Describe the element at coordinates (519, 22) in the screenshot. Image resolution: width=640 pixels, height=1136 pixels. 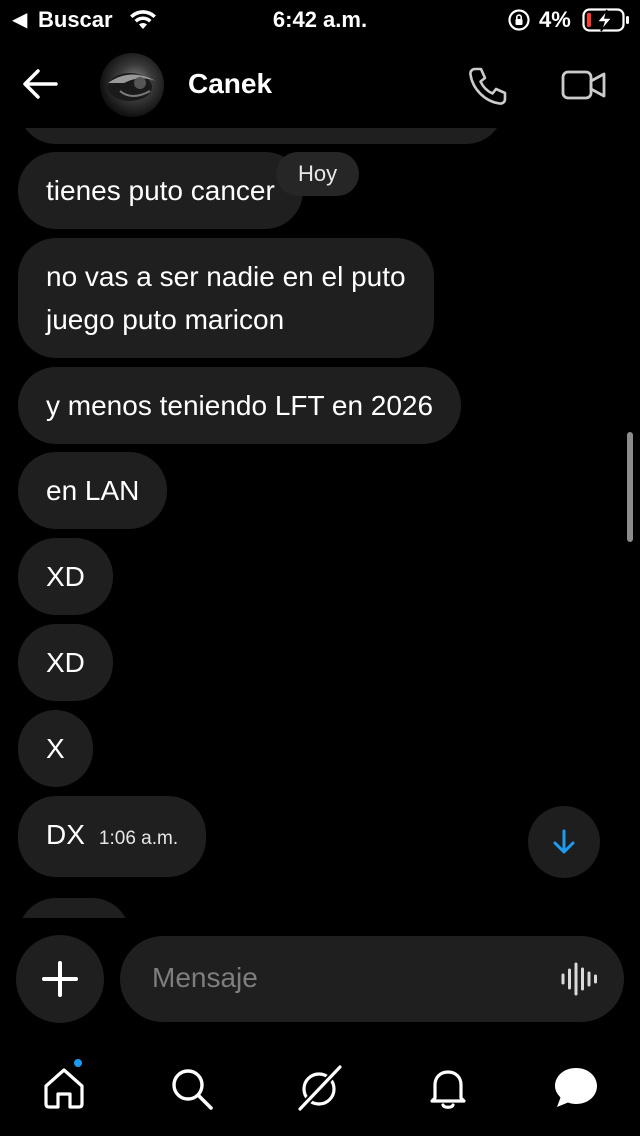
I see `orientation-lock-icon` at that location.